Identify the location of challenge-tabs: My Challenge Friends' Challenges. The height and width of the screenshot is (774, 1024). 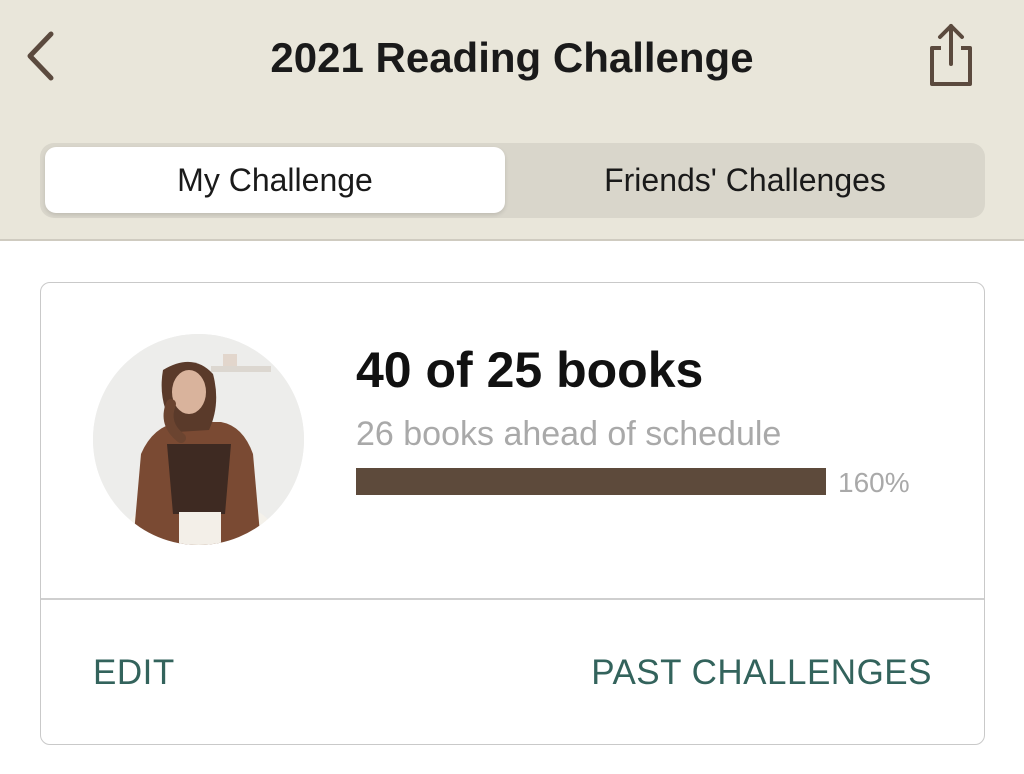
(512, 180).